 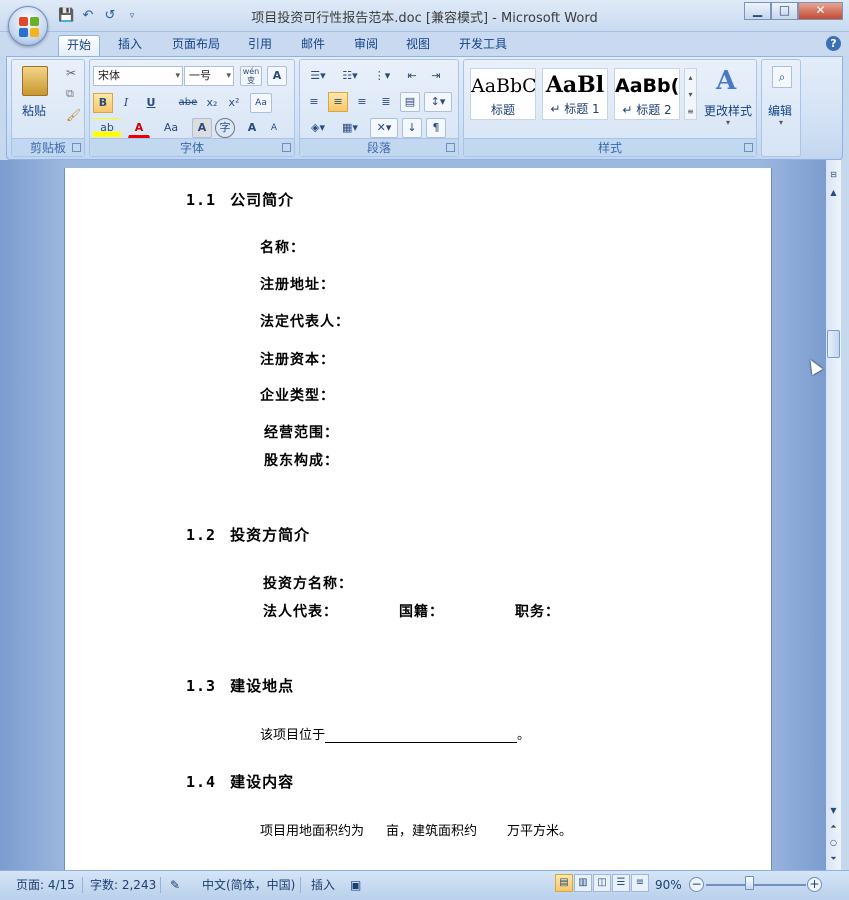 I want to click on font-dialog-launcher, so click(x=286, y=147).